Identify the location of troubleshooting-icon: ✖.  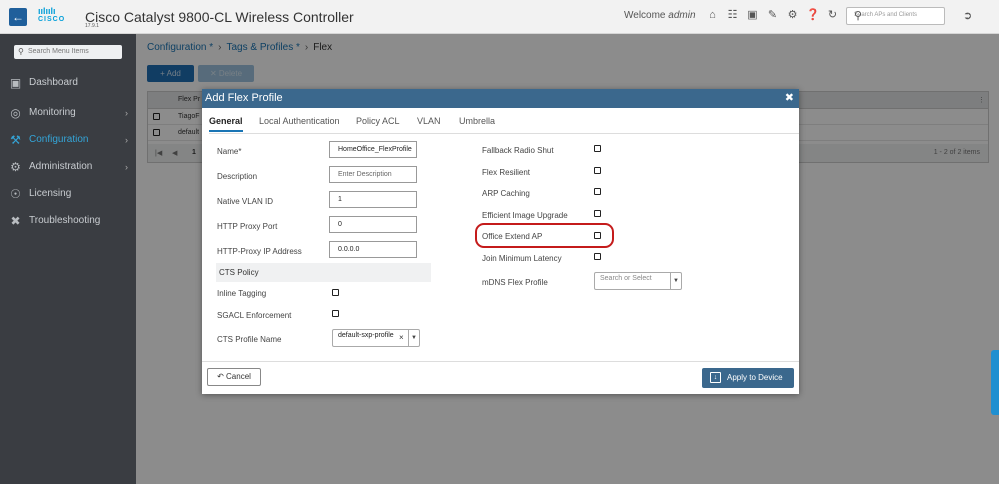
(15, 221).